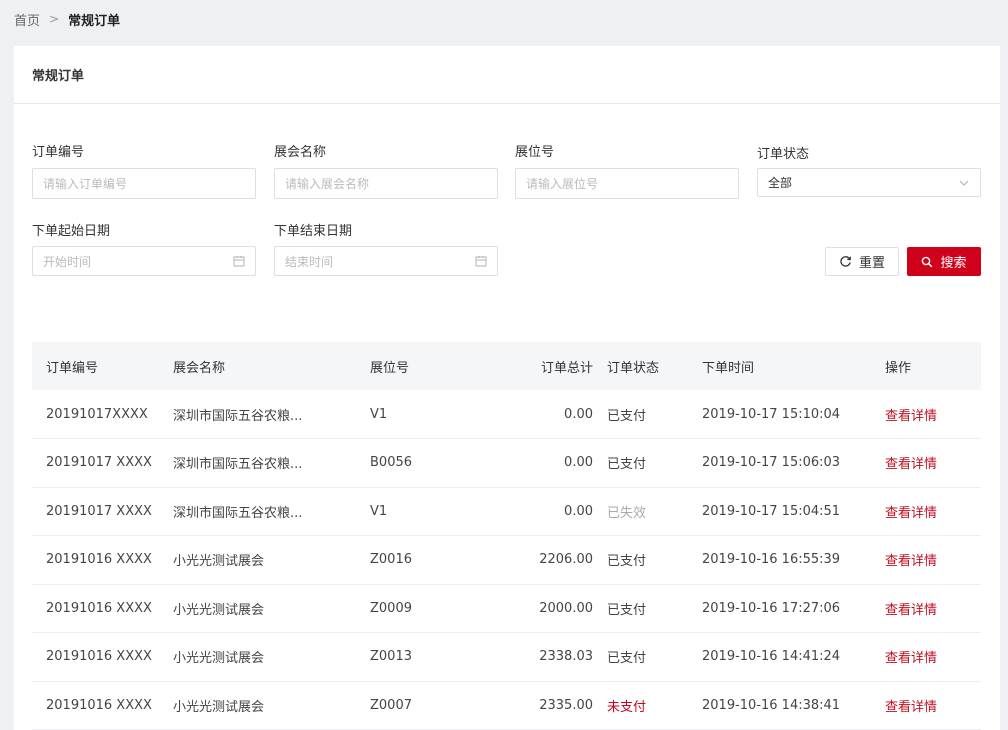 Image resolution: width=1008 pixels, height=730 pixels. What do you see at coordinates (507, 75) in the screenshot?
I see `card-header: 常规订单` at bounding box center [507, 75].